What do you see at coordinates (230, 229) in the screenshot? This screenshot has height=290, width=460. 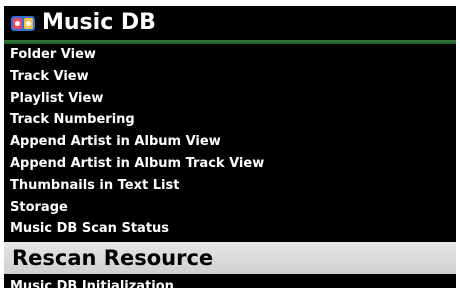 I see `menu-item-music-db-scan-status: Music DB Scan Status` at bounding box center [230, 229].